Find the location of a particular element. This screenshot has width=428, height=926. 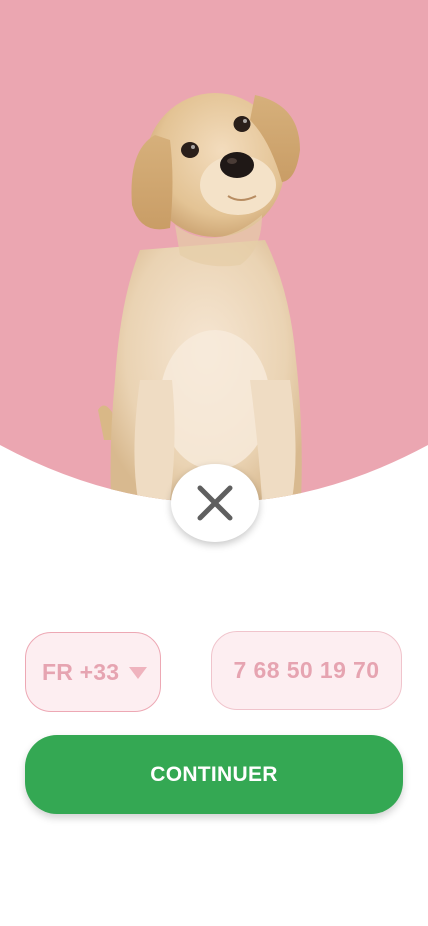

close-icon is located at coordinates (215, 503).